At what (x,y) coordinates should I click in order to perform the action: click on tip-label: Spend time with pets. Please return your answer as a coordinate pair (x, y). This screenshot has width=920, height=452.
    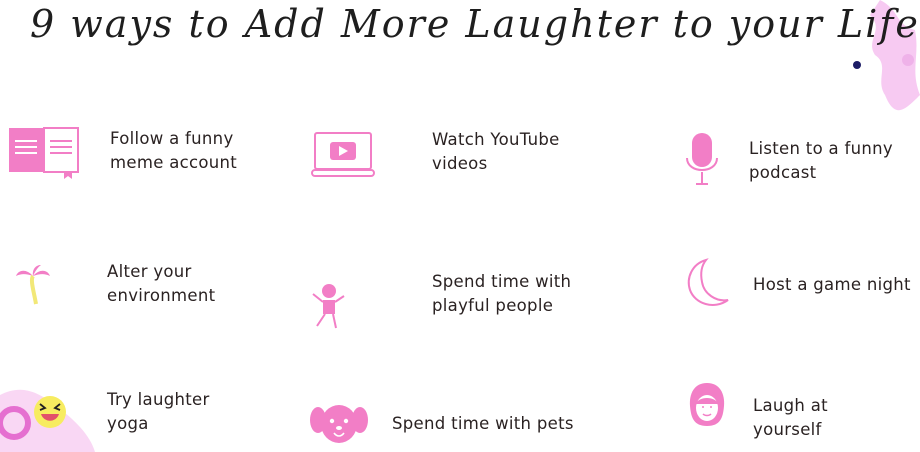
    Looking at the image, I should click on (483, 423).